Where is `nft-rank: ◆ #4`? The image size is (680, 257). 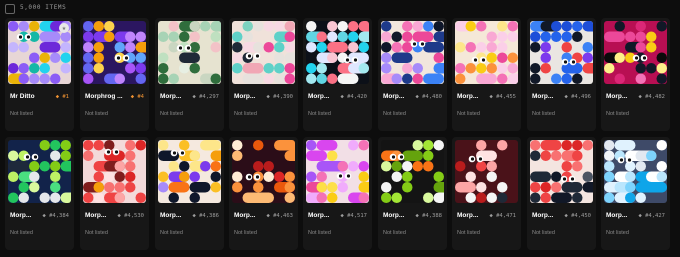
nft-rank: ◆ #4 is located at coordinates (137, 97).